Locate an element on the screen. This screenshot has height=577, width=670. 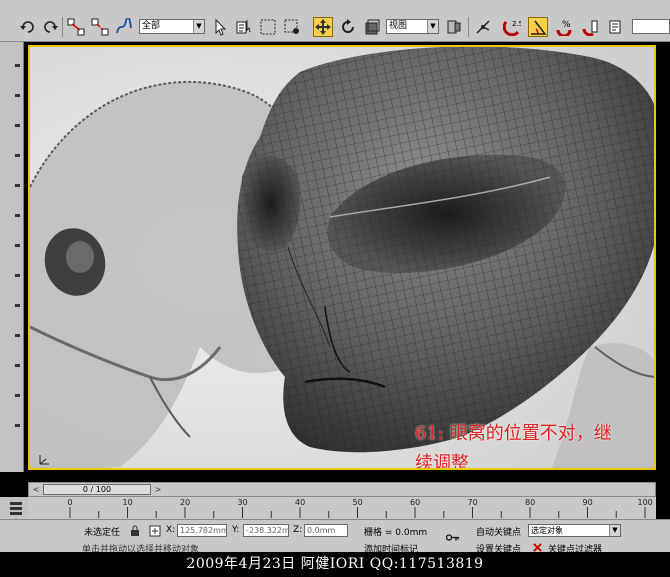
ruler-tick-label: 30 is located at coordinates (242, 502).